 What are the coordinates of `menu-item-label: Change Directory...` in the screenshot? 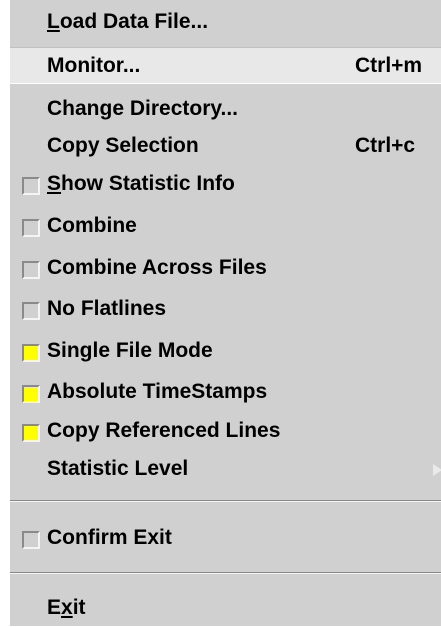 It's located at (142, 108).